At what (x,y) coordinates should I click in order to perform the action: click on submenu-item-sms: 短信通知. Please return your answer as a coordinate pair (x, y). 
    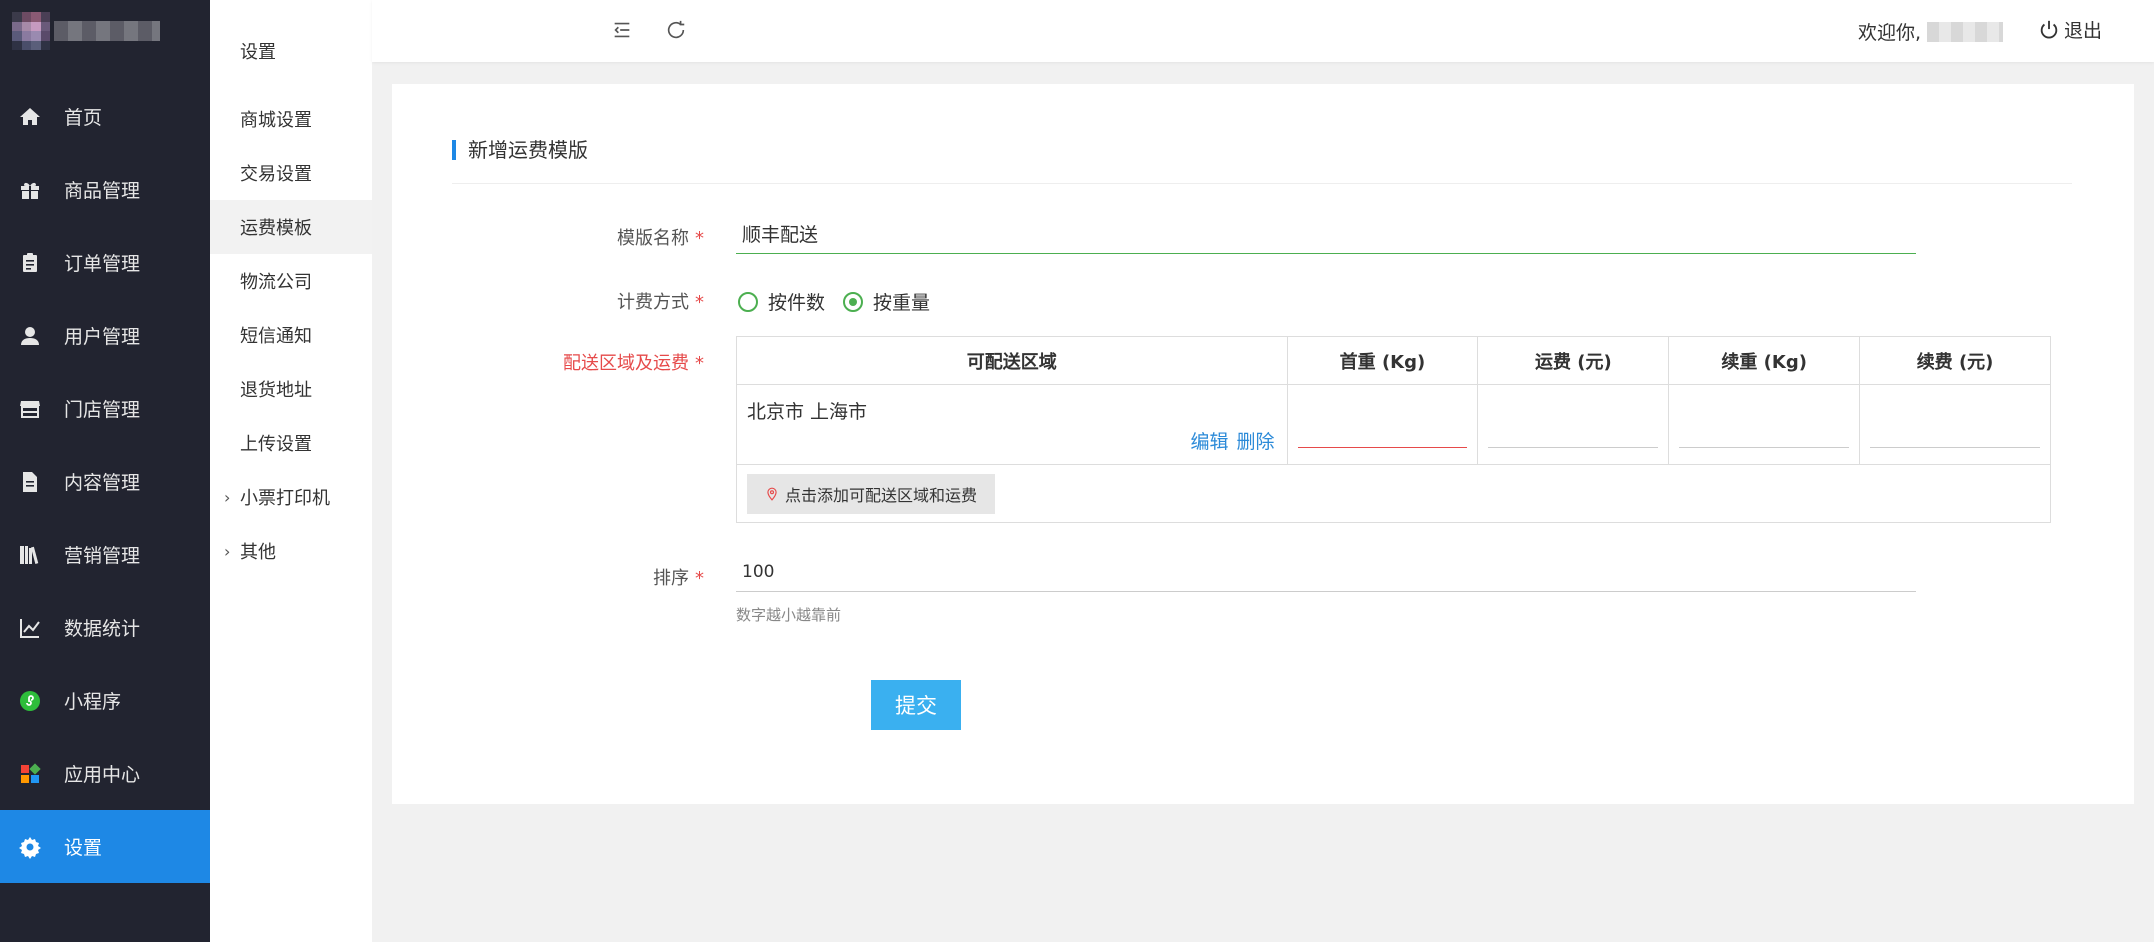
    Looking at the image, I should click on (291, 335).